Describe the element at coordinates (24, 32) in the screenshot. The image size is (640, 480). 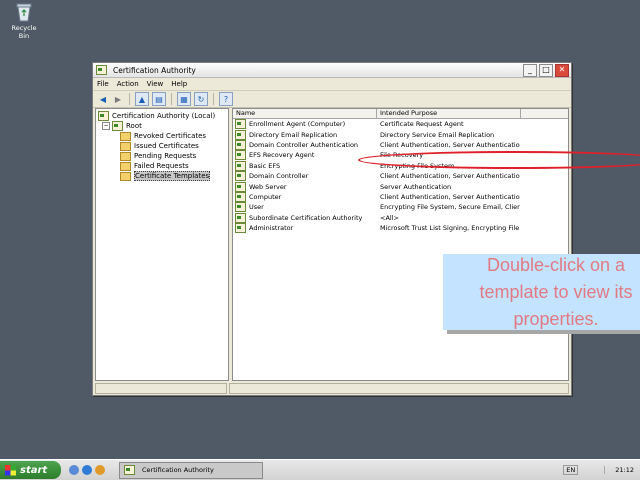
I see `recycle-bin-label: Recycle Bin` at that location.